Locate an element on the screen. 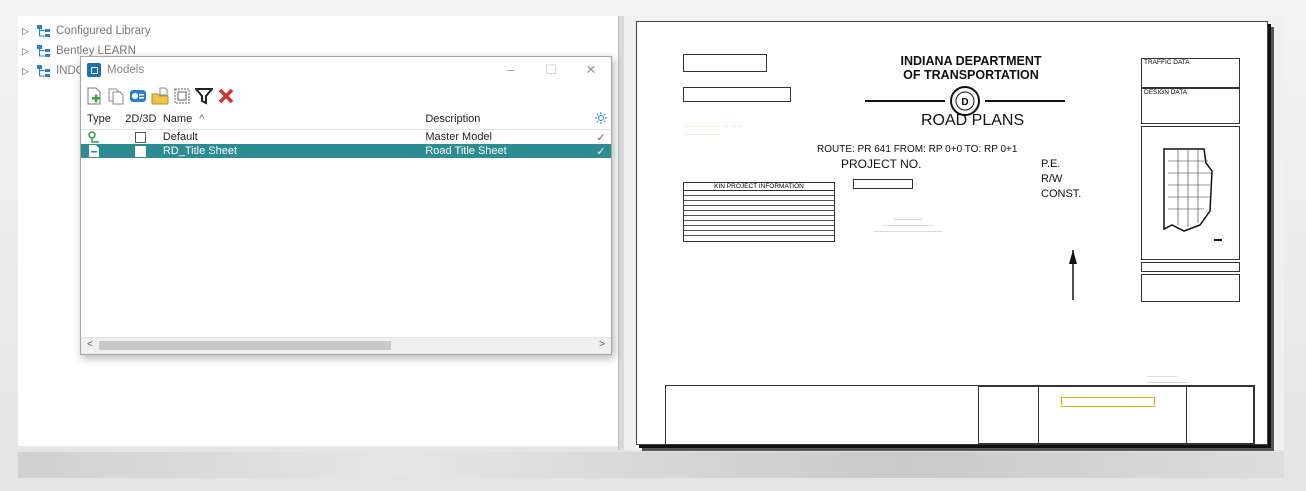 This screenshot has width=1306, height=491. agency-name-line2: OF TRANSPORTATION is located at coordinates (971, 75).